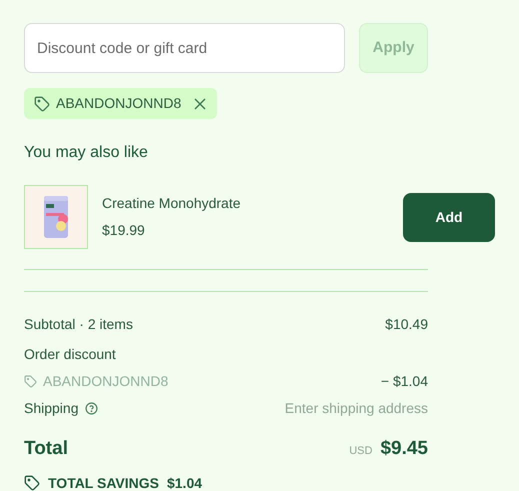  Describe the element at coordinates (51, 408) in the screenshot. I see `shipping-label: Shipping` at that location.